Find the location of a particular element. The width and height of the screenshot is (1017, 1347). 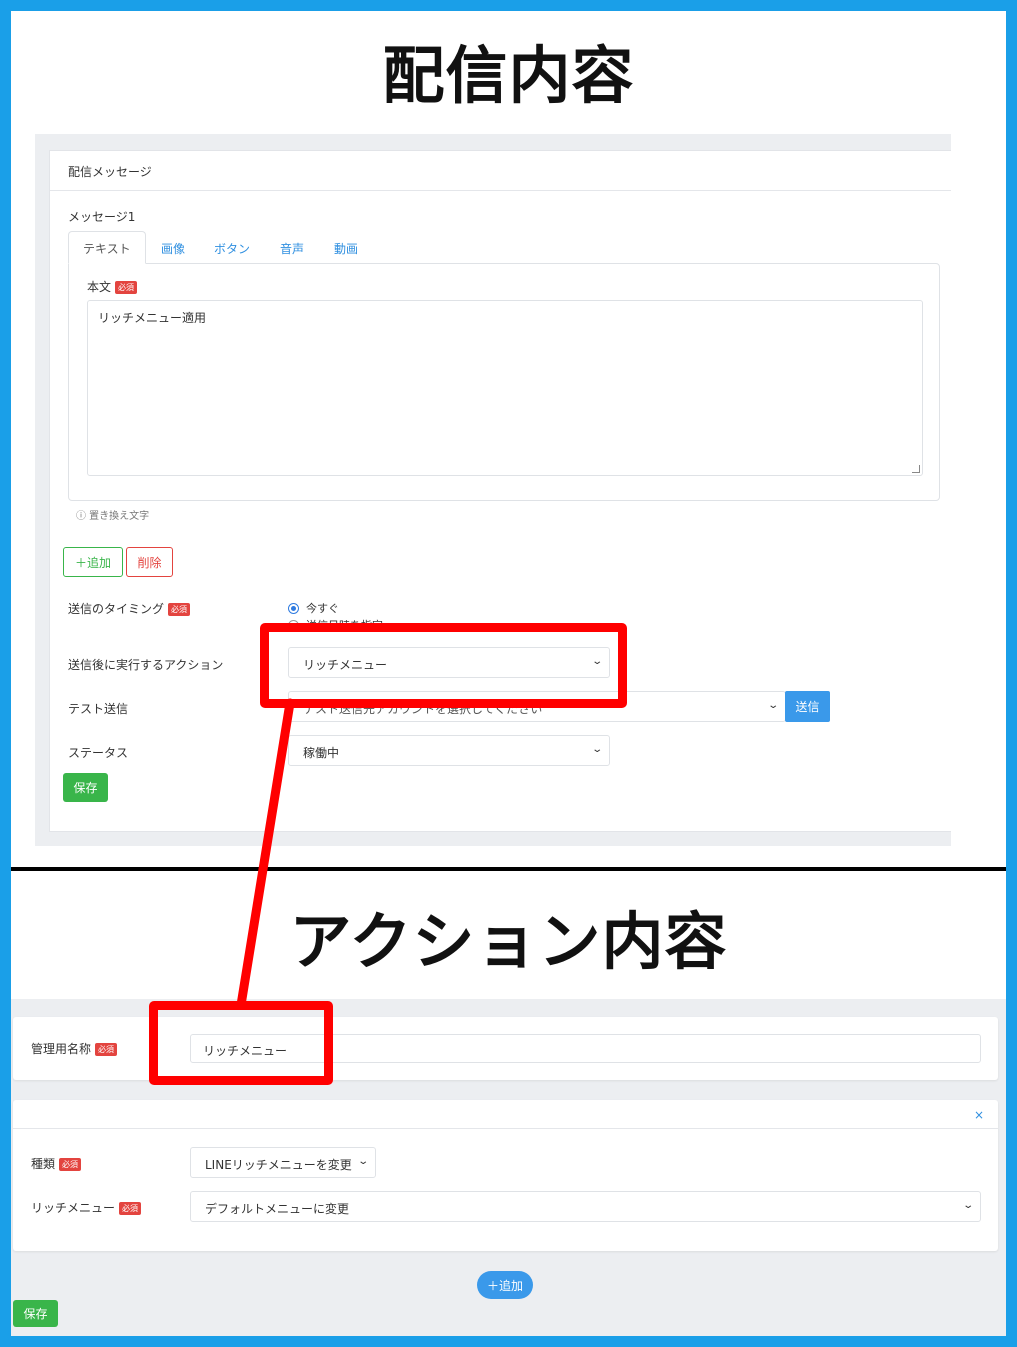

timing-radio-now: 今すぐ is located at coordinates (313, 608).